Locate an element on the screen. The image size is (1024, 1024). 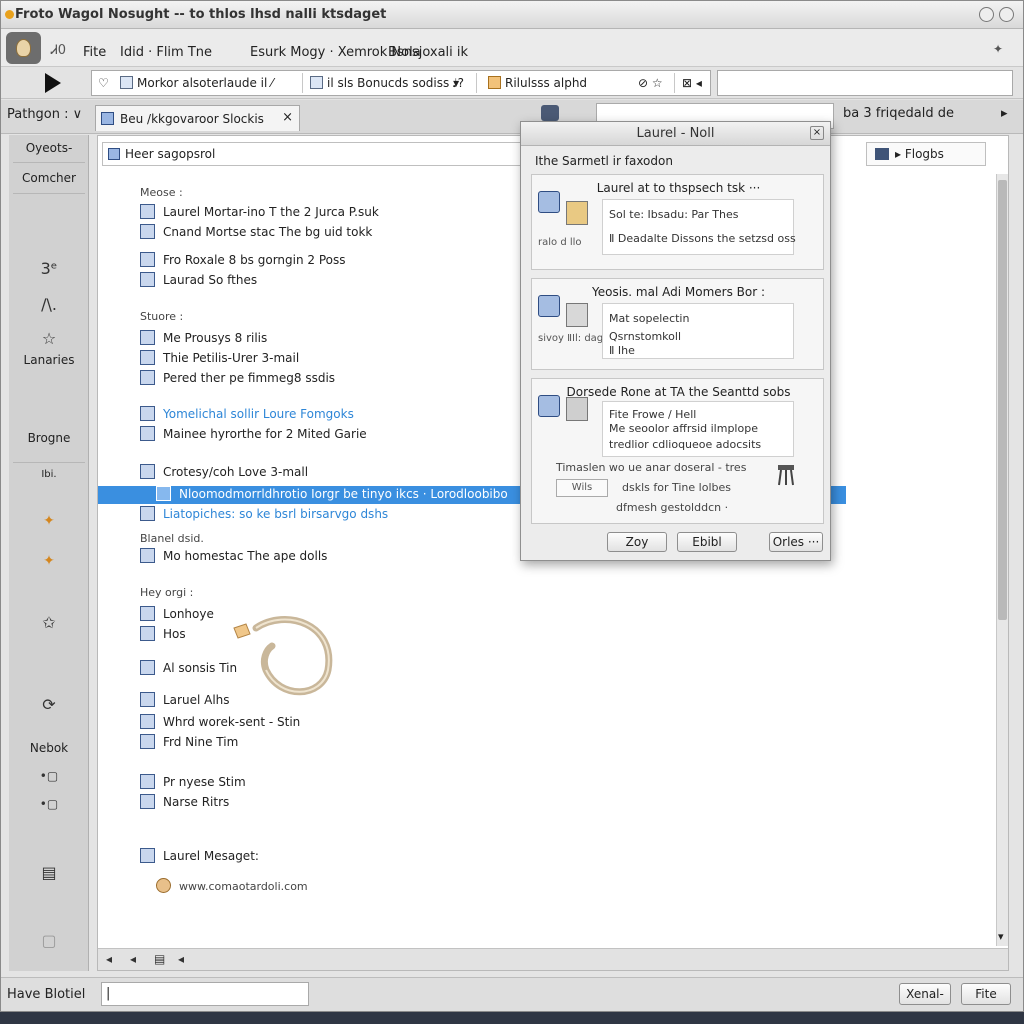
sidebar-item-lanaries: Lanaries is located at coordinates (49, 360).